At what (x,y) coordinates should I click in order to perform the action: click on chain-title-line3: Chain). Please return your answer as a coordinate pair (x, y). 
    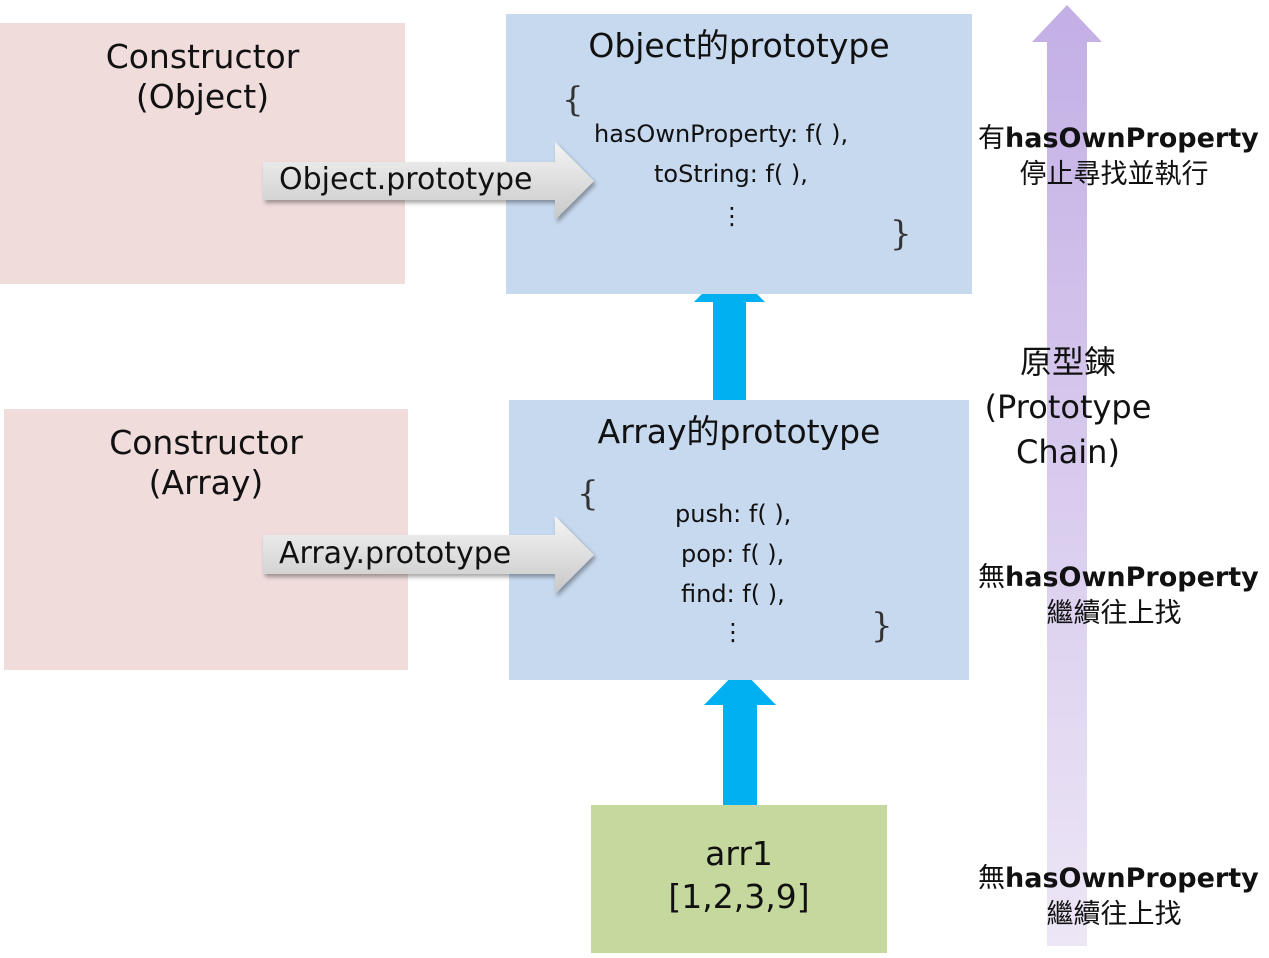
    Looking at the image, I should click on (1068, 451).